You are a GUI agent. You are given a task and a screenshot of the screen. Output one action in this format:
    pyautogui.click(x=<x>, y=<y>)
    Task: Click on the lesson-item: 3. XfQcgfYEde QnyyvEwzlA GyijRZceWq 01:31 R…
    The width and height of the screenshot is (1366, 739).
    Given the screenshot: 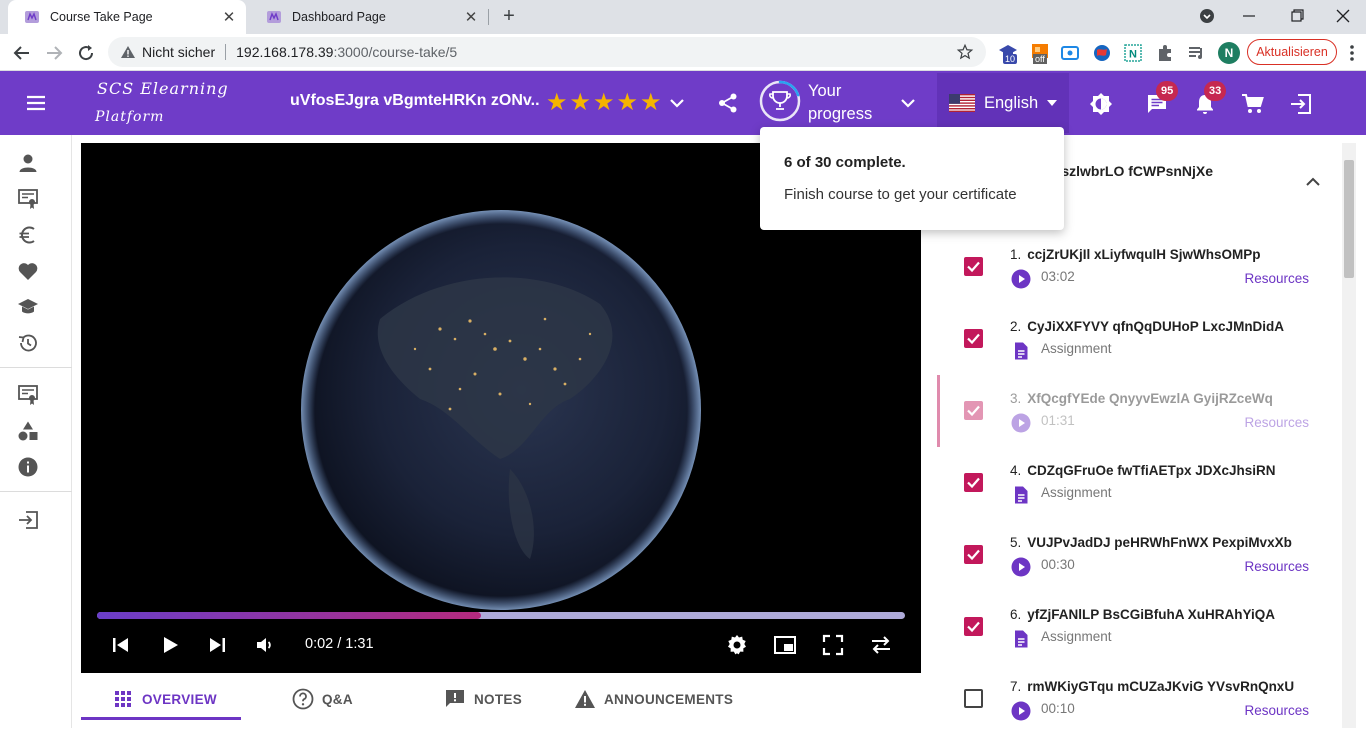 What is the action you would take?
    pyautogui.click(x=1140, y=419)
    